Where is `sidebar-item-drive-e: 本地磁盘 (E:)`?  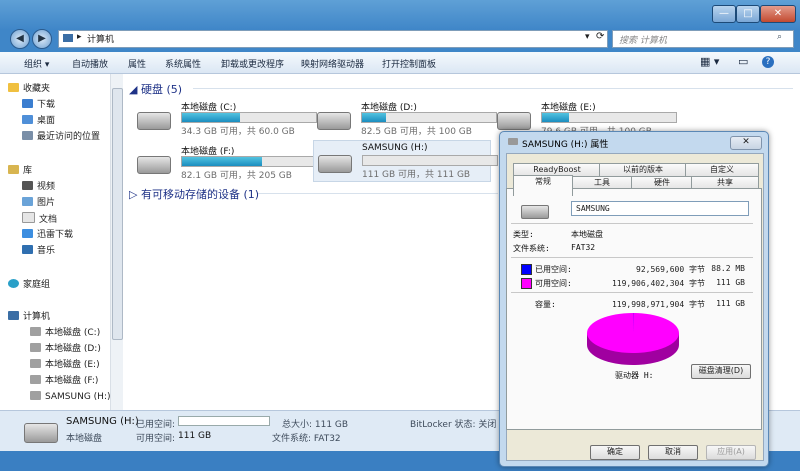 sidebar-item-drive-e: 本地磁盘 (E:) is located at coordinates (65, 365).